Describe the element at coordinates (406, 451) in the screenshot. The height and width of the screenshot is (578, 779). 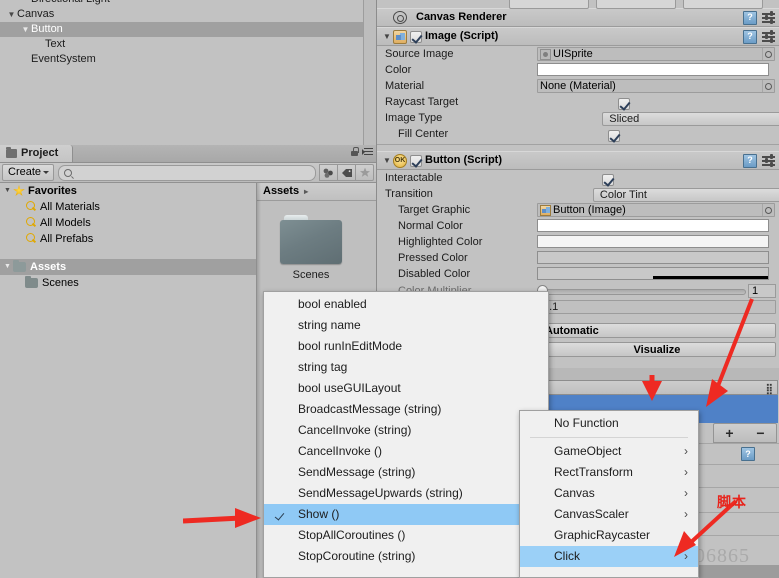
I see `menu-item: CancelInvoke ()` at that location.